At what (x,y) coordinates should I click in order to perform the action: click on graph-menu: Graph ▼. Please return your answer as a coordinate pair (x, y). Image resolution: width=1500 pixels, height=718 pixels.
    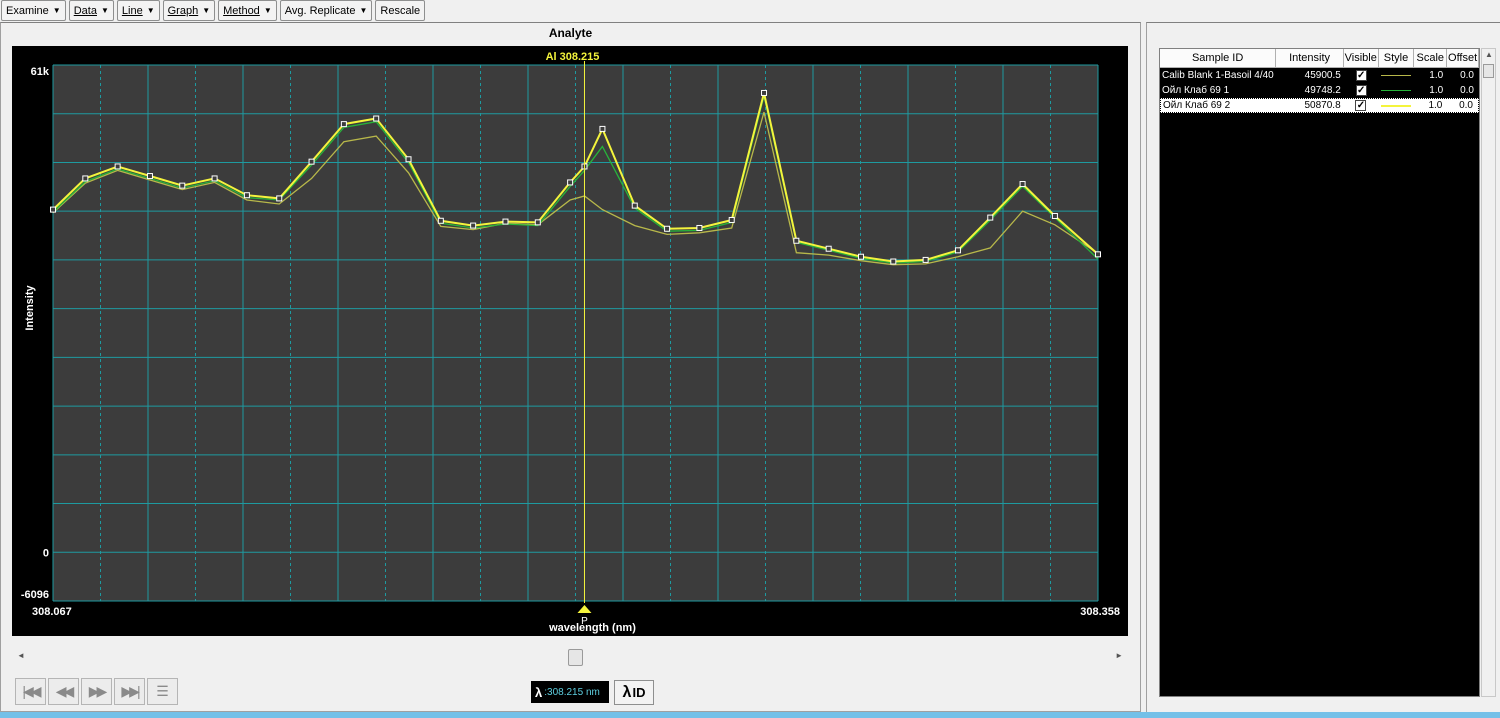
    Looking at the image, I should click on (189, 10).